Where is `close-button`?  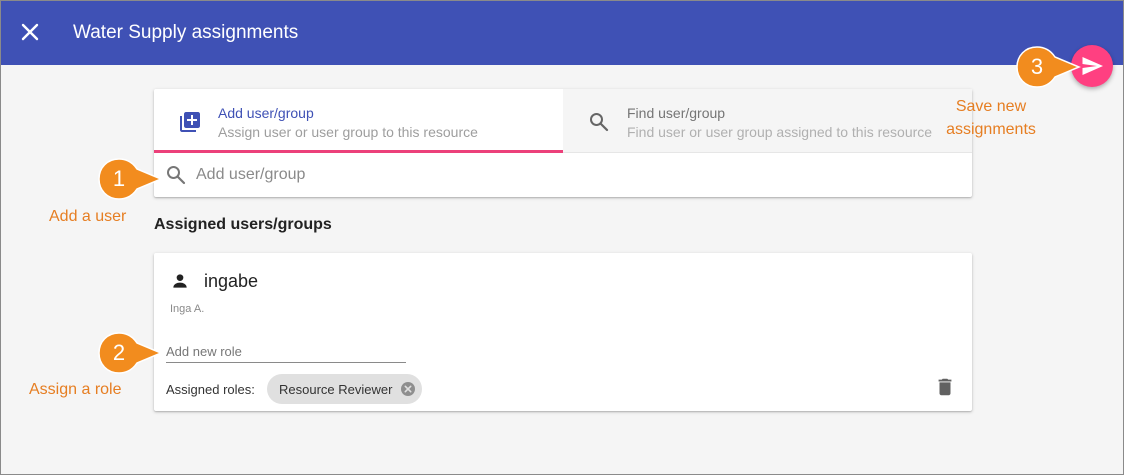 close-button is located at coordinates (30, 32).